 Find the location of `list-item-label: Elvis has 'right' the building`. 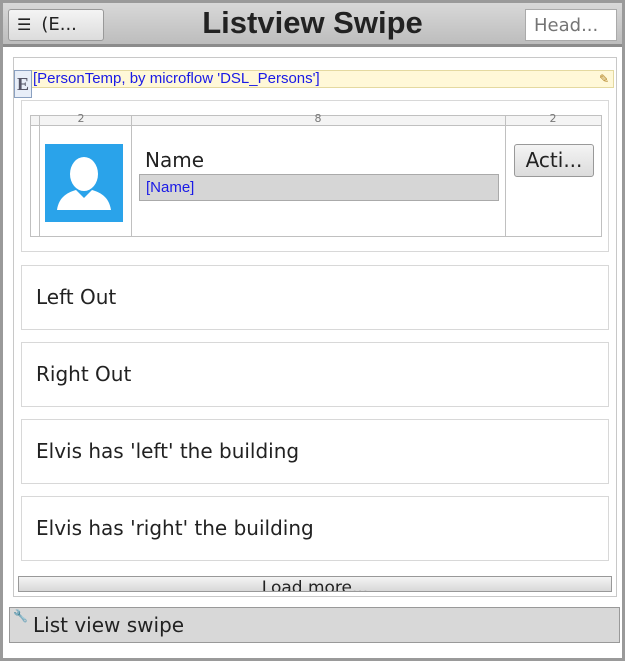

list-item-label: Elvis has 'right' the building is located at coordinates (175, 528).